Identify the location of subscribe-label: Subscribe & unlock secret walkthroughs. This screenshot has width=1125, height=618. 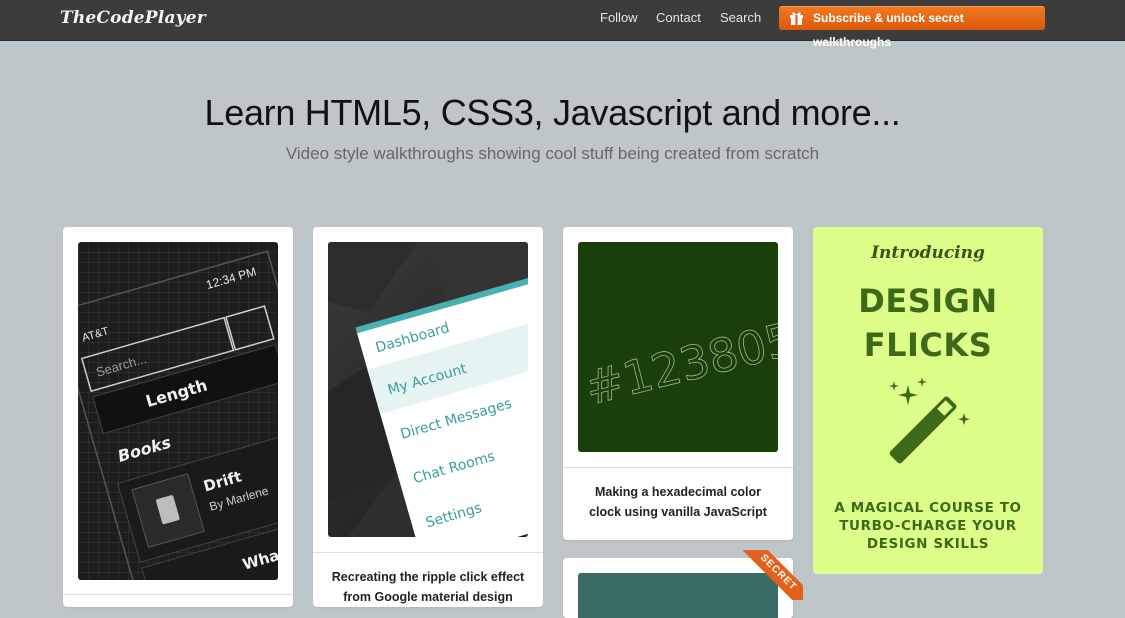
(888, 30).